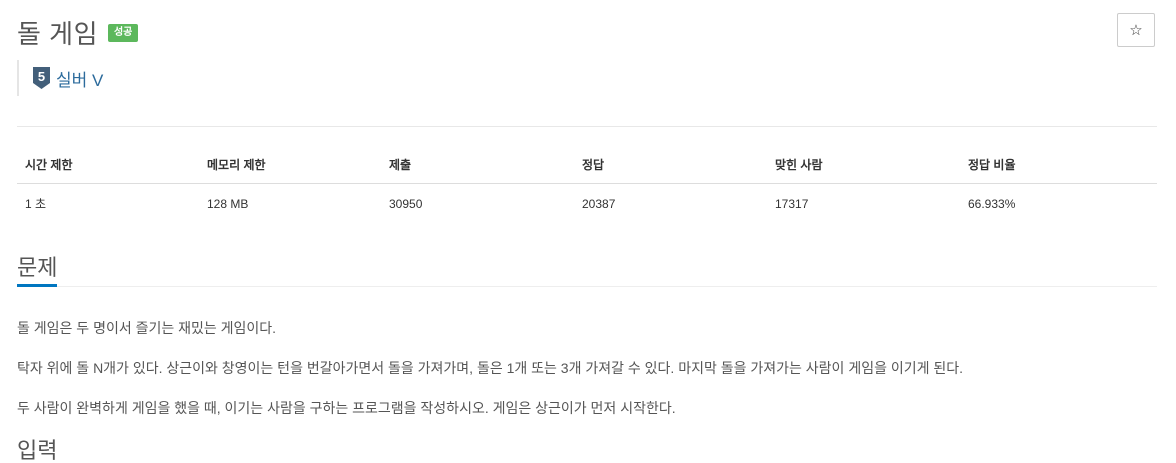 The height and width of the screenshot is (463, 1176). What do you see at coordinates (228, 203) in the screenshot?
I see `memory-limit-value: 128 MB` at bounding box center [228, 203].